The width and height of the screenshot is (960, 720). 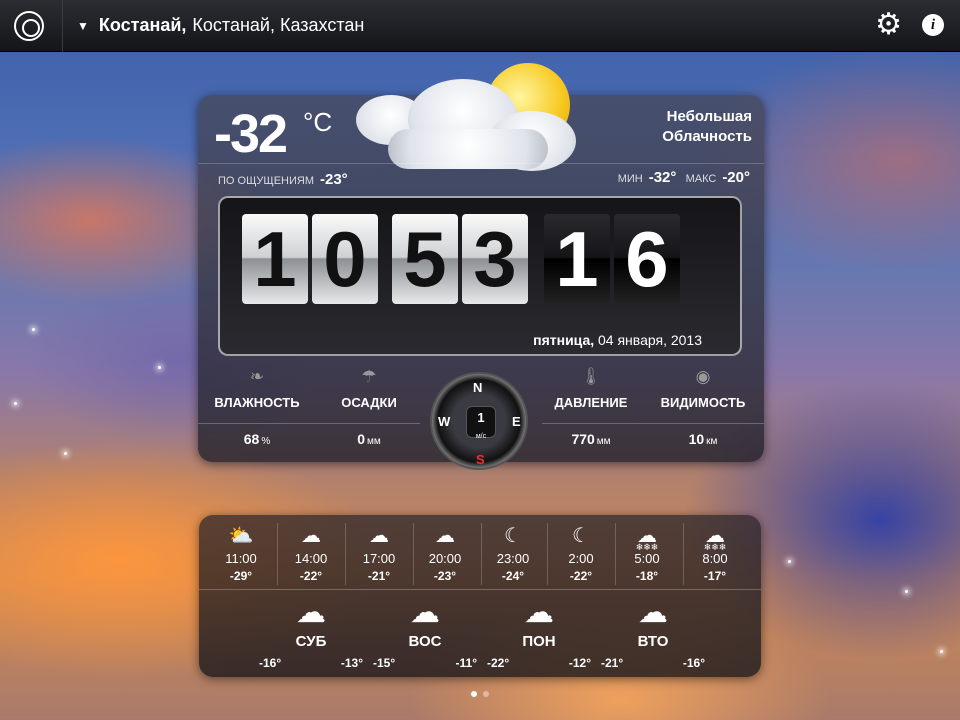 What do you see at coordinates (257, 439) in the screenshot?
I see `stat-value: 68%` at bounding box center [257, 439].